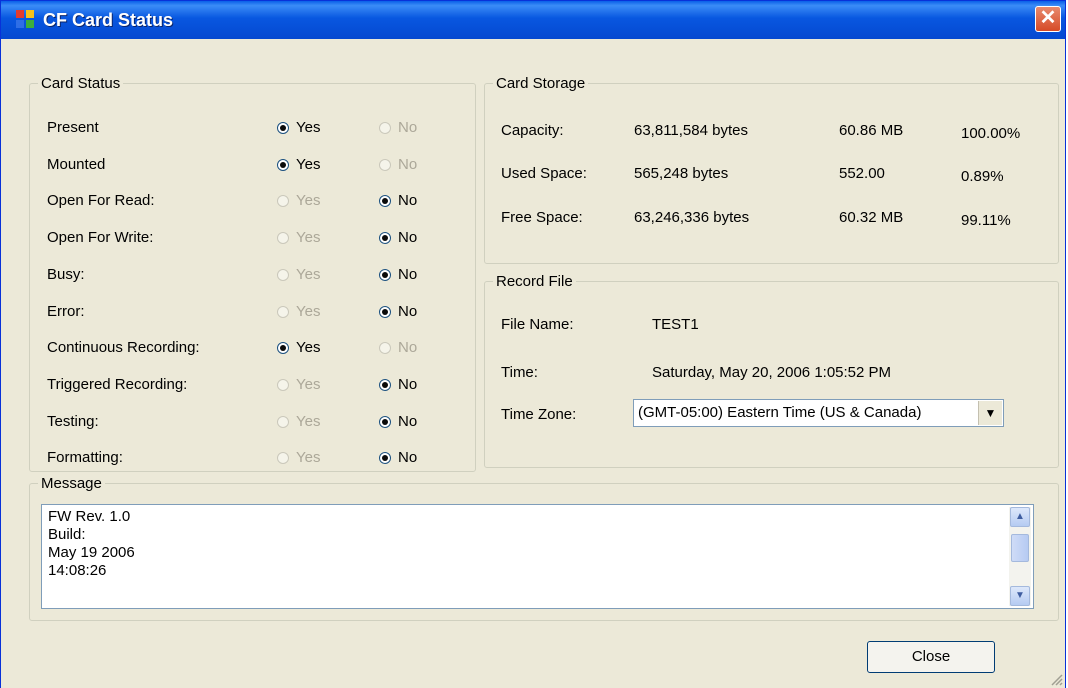 Image resolution: width=1068 pixels, height=688 pixels. Describe the element at coordinates (675, 324) in the screenshot. I see `file-name-value: TEST1` at that location.